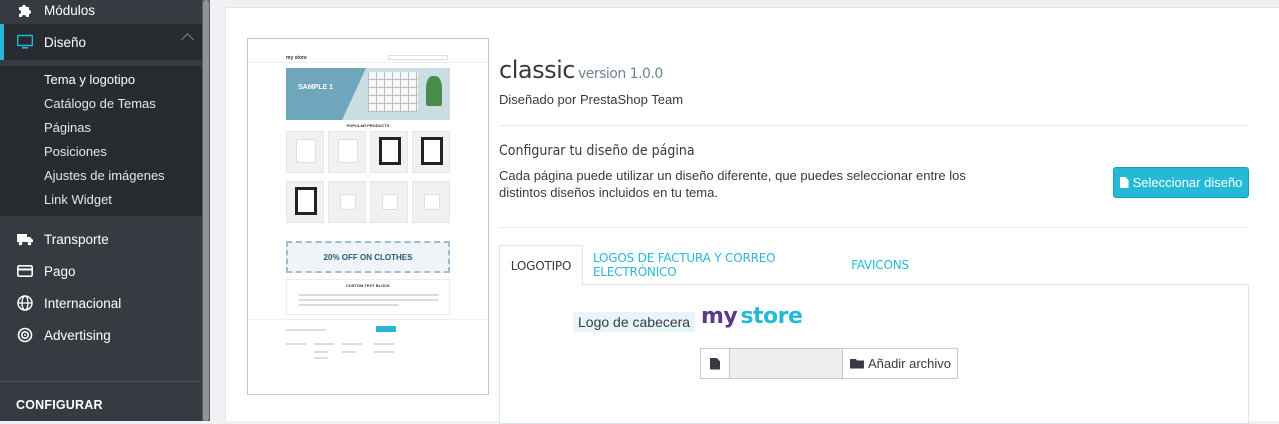 This screenshot has height=424, width=1279. Describe the element at coordinates (187, 39) in the screenshot. I see `chevron-up-icon` at that location.